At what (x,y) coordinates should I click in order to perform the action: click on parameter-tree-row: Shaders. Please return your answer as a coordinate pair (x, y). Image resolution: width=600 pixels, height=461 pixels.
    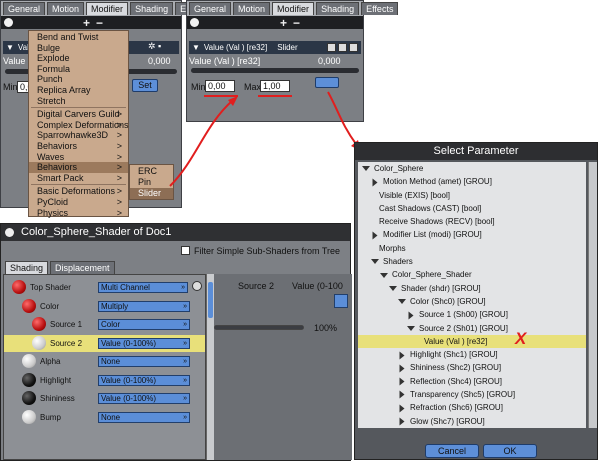
    Looking at the image, I should click on (472, 261).